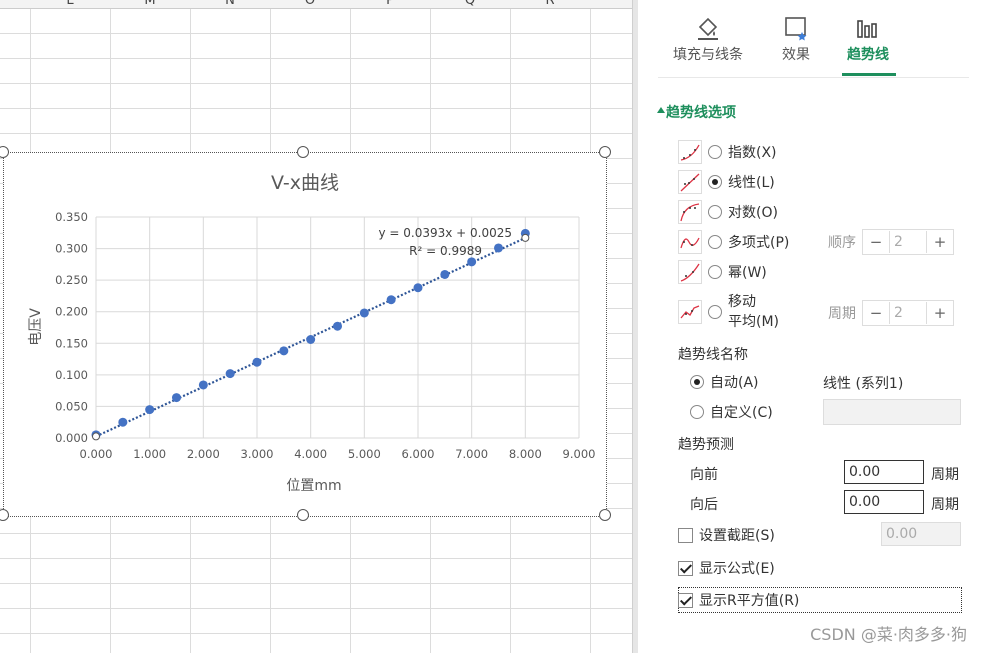 This screenshot has height=653, width=981. I want to click on tab-trendline: 趋势线, so click(868, 38).